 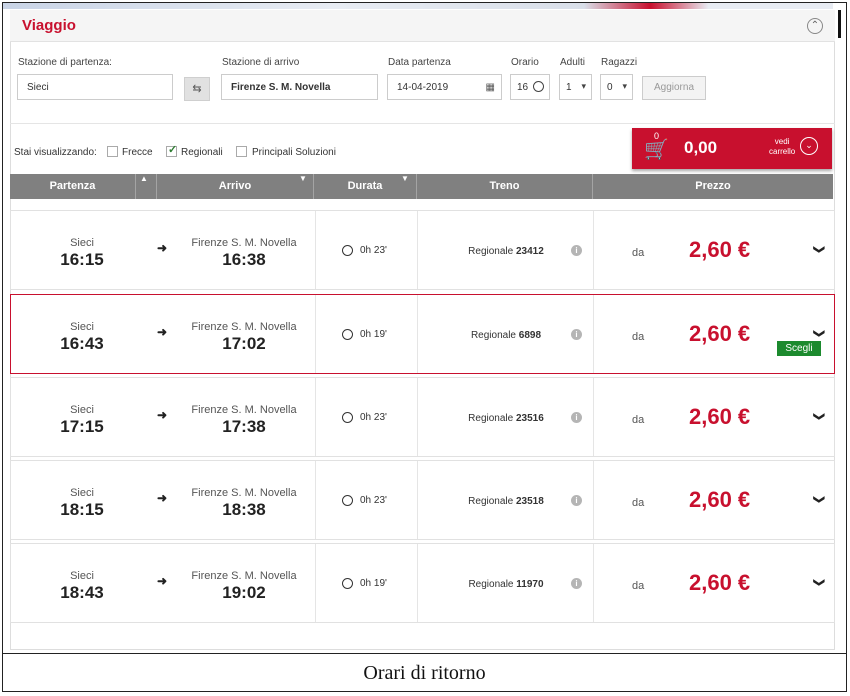 I want to click on caret-down-icon: ▾, so click(x=624, y=86).